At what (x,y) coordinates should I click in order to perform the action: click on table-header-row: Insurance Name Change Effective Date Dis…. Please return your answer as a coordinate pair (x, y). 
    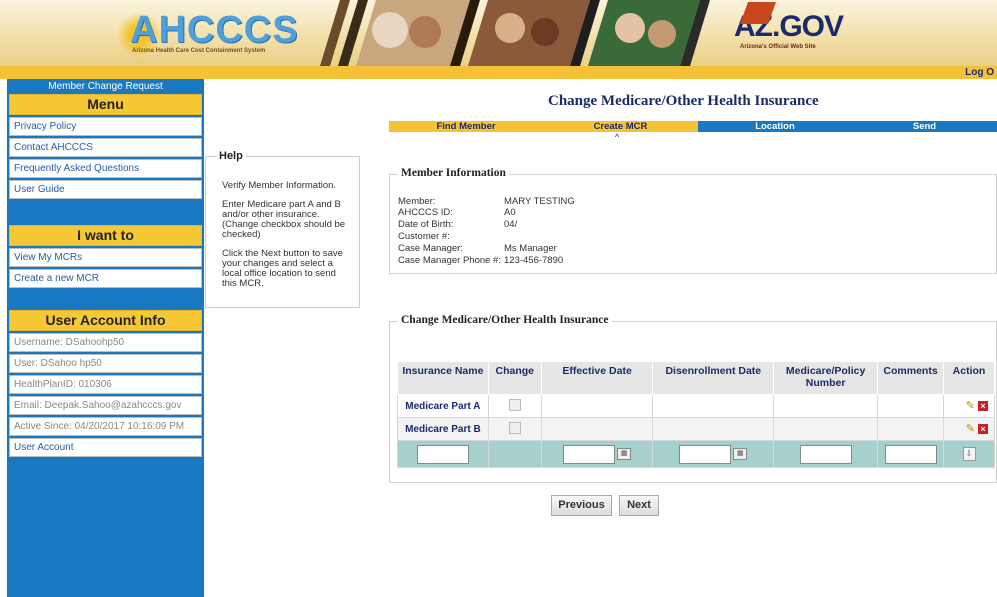
    Looking at the image, I should click on (696, 378).